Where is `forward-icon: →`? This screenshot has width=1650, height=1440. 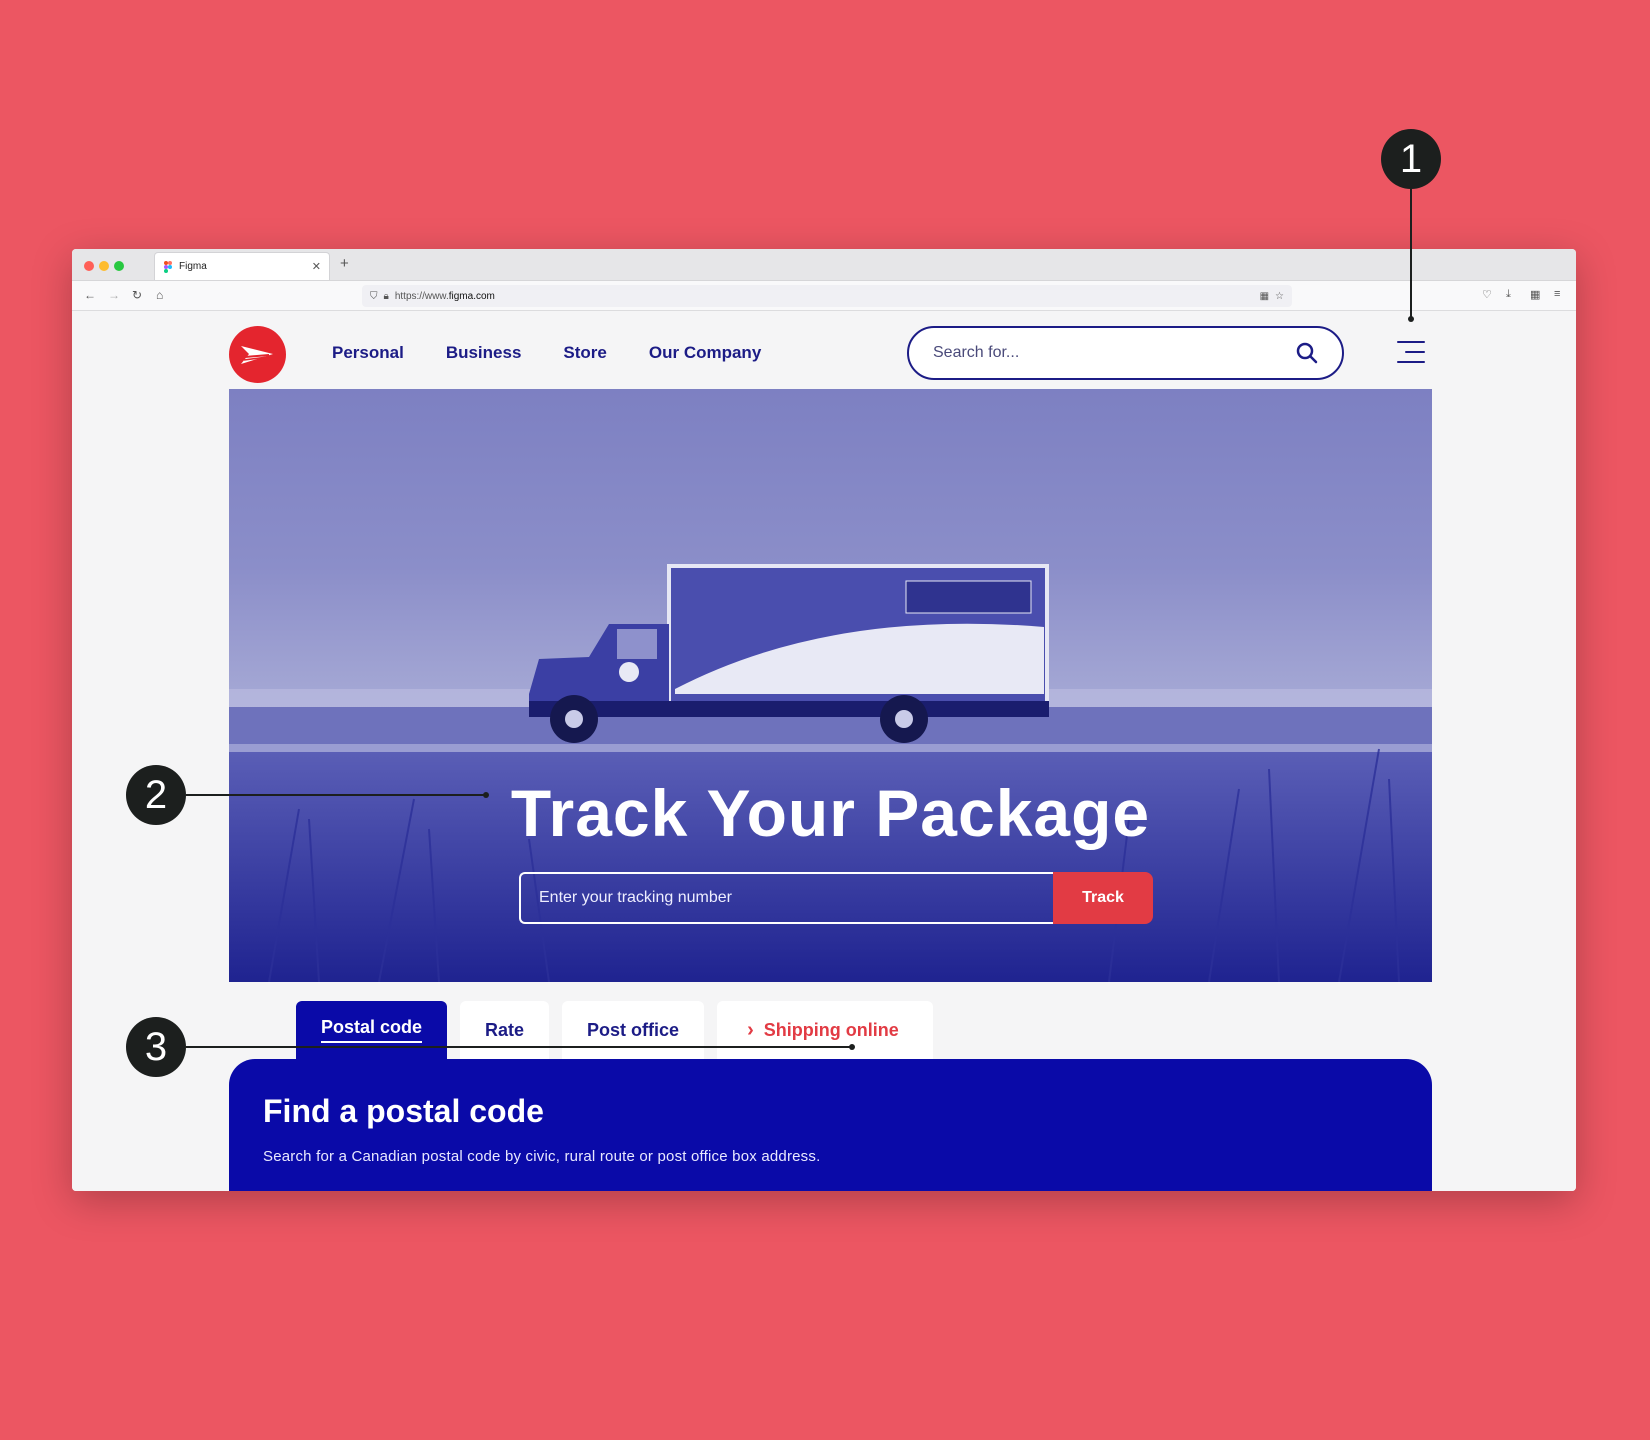
forward-icon: → is located at coordinates (114, 295).